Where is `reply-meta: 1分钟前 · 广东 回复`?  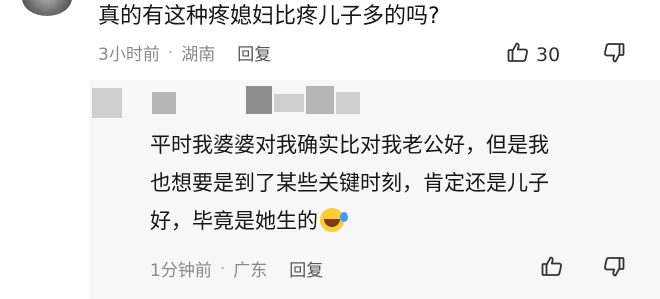
reply-meta: 1分钟前 · 广东 回复 is located at coordinates (236, 269).